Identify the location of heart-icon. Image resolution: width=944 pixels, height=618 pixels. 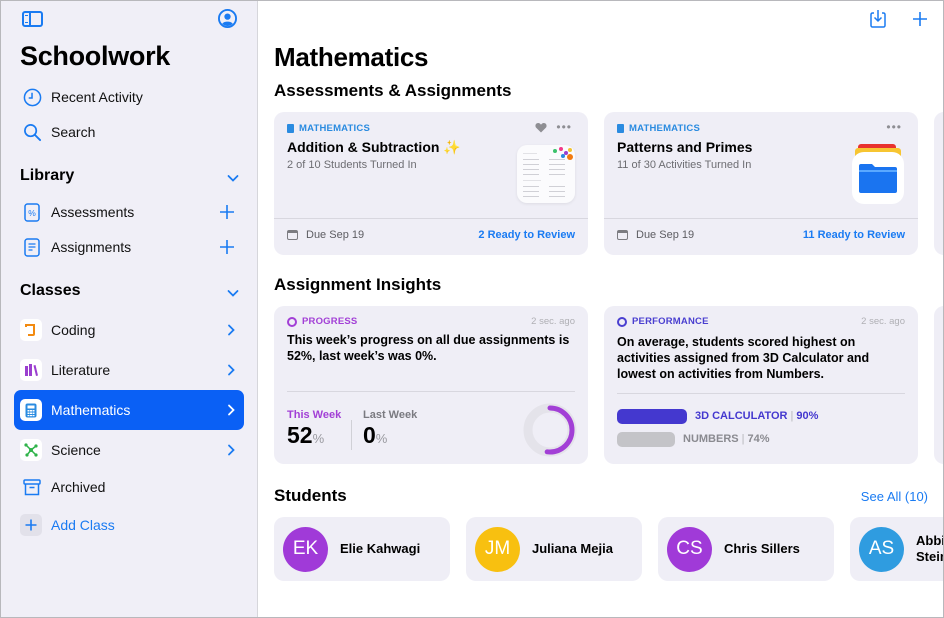
(541, 127).